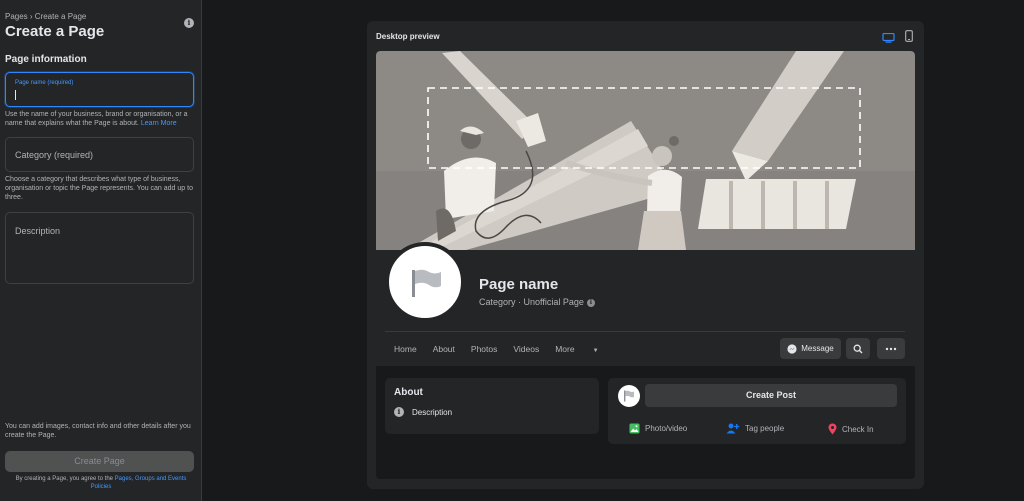 This screenshot has height=501, width=1024. I want to click on category-info-icon: i, so click(590, 302).